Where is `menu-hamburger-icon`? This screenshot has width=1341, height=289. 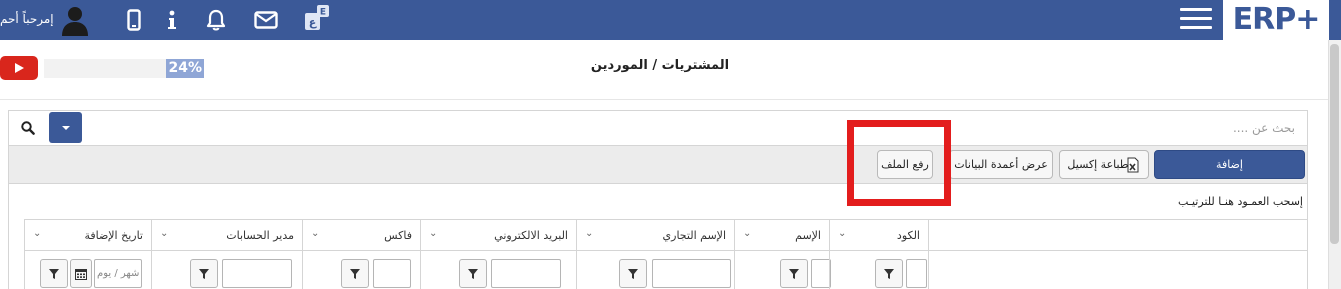 menu-hamburger-icon is located at coordinates (1196, 19).